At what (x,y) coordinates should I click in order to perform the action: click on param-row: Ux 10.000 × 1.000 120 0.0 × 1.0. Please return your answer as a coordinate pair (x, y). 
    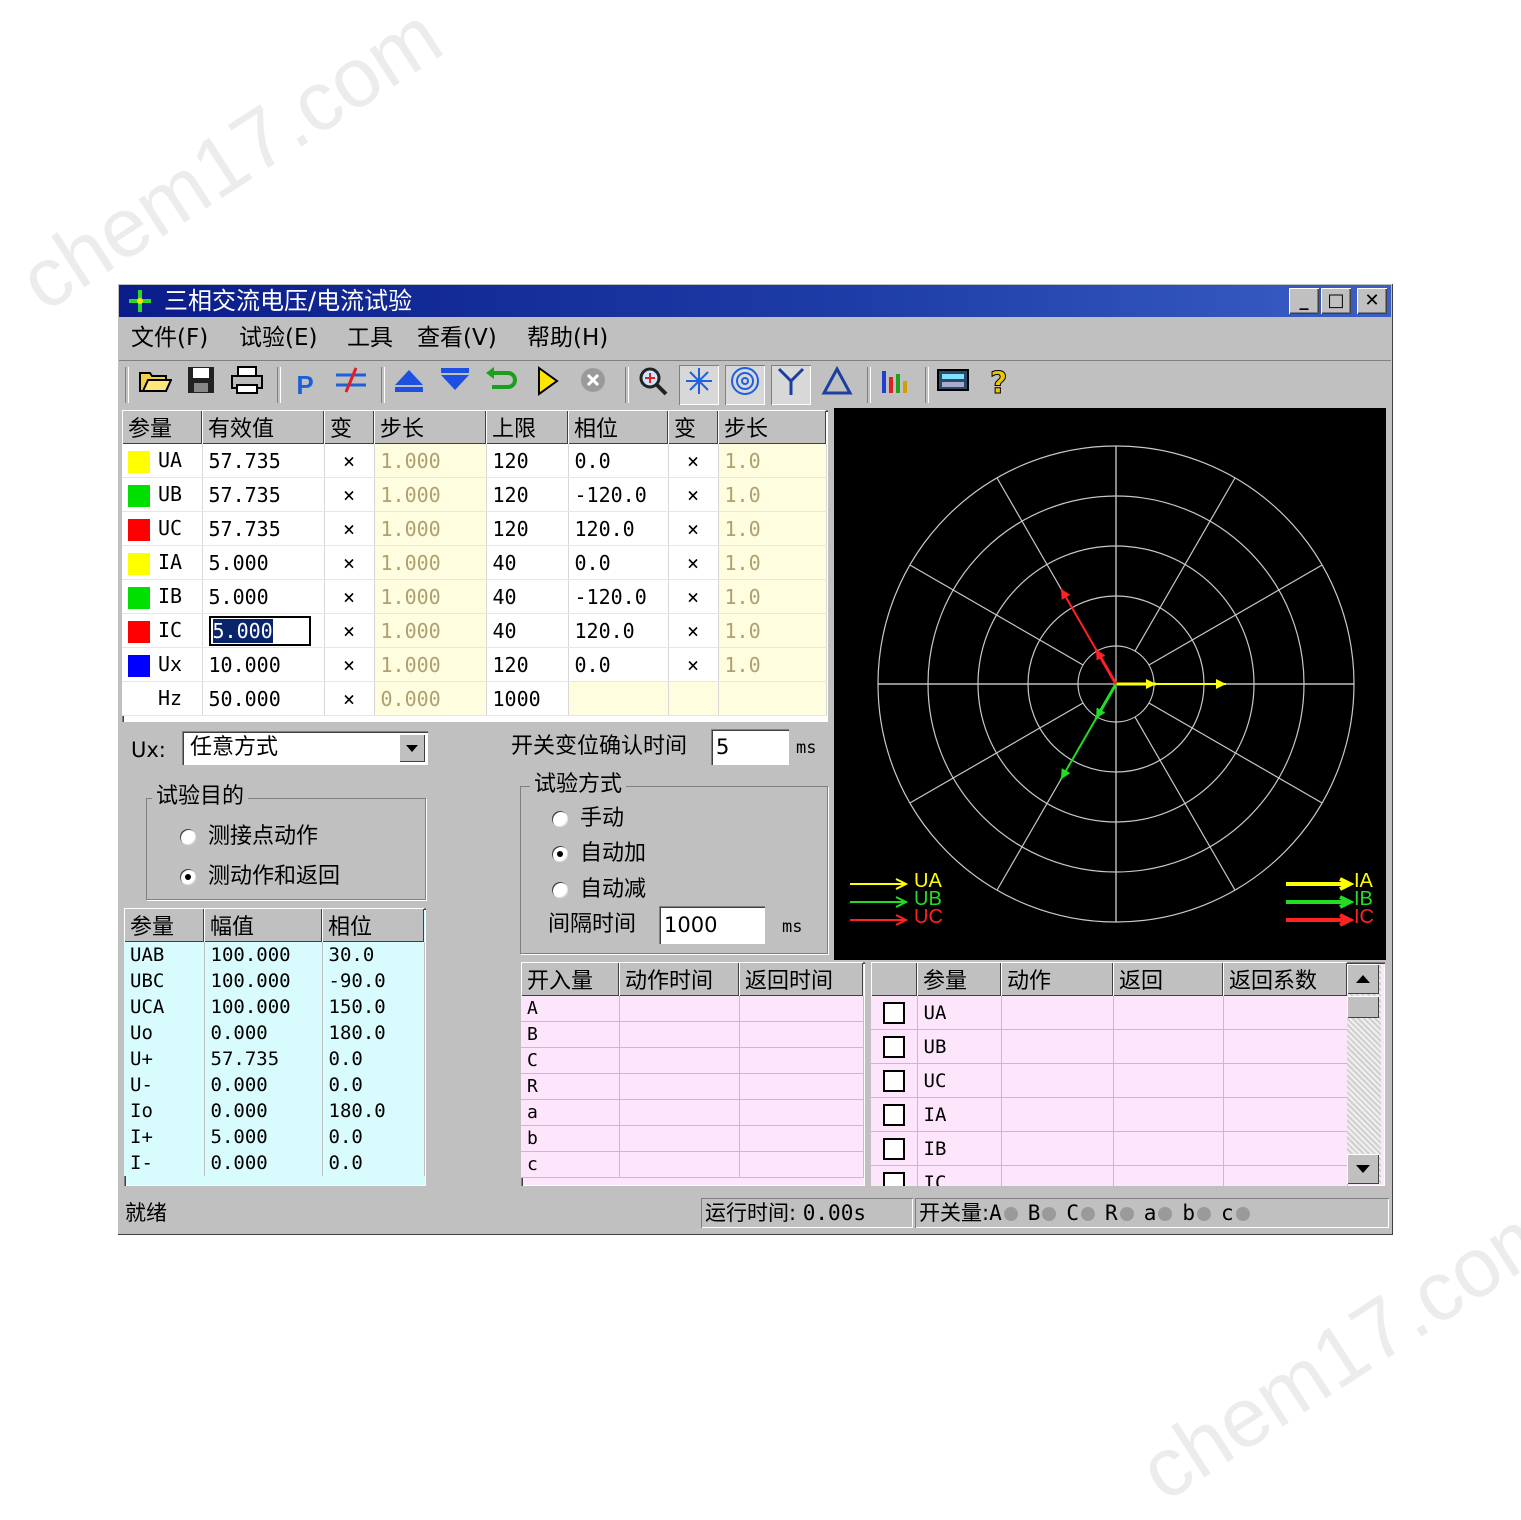
    Looking at the image, I should click on (474, 664).